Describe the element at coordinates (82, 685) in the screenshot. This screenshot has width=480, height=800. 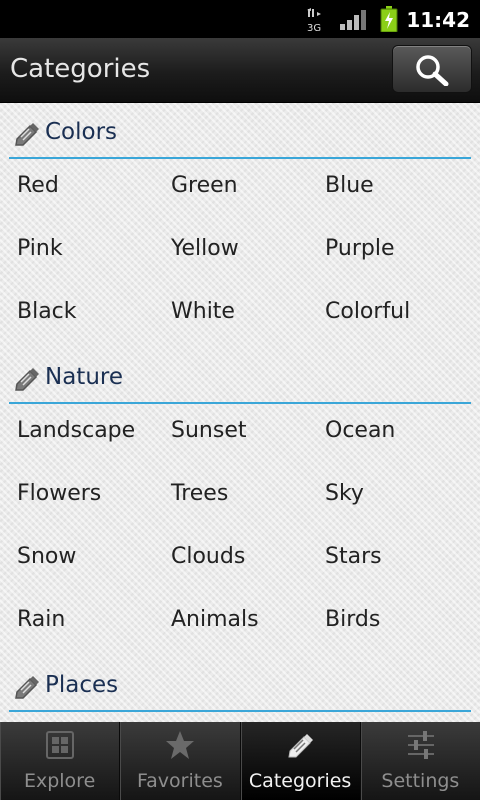
I see `section-title: Places` at that location.